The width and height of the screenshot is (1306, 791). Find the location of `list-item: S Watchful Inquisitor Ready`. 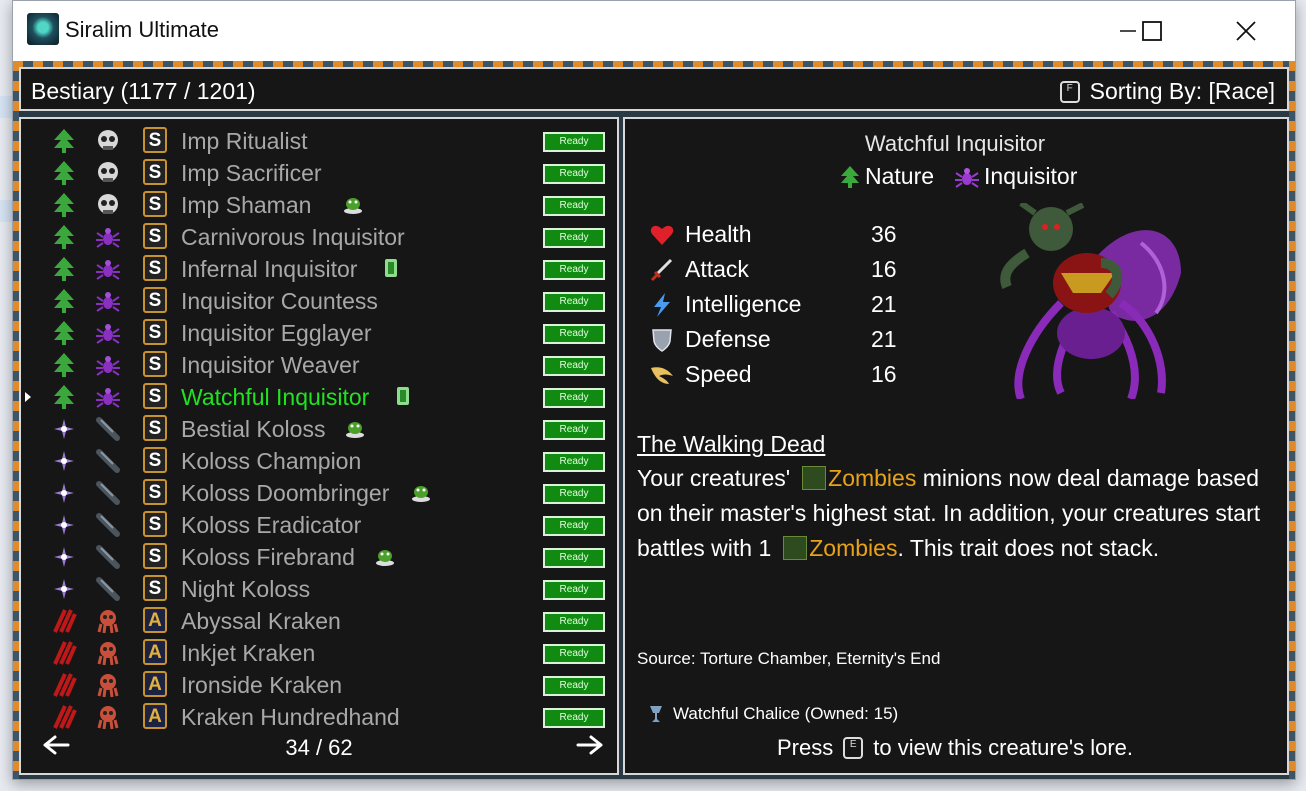

list-item: S Watchful Inquisitor Ready is located at coordinates (319, 397).